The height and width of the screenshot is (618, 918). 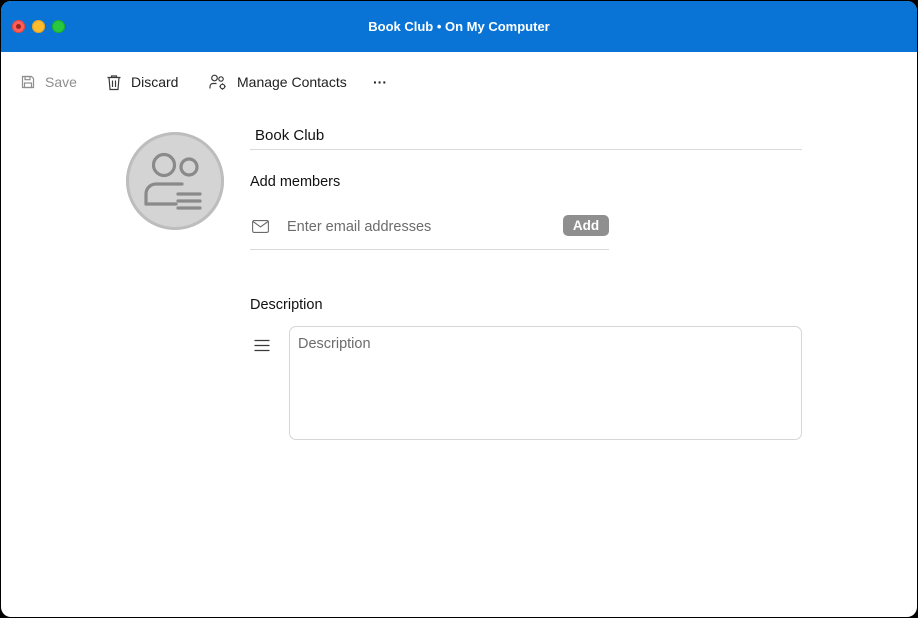 What do you see at coordinates (114, 82) in the screenshot?
I see `trash-icon` at bounding box center [114, 82].